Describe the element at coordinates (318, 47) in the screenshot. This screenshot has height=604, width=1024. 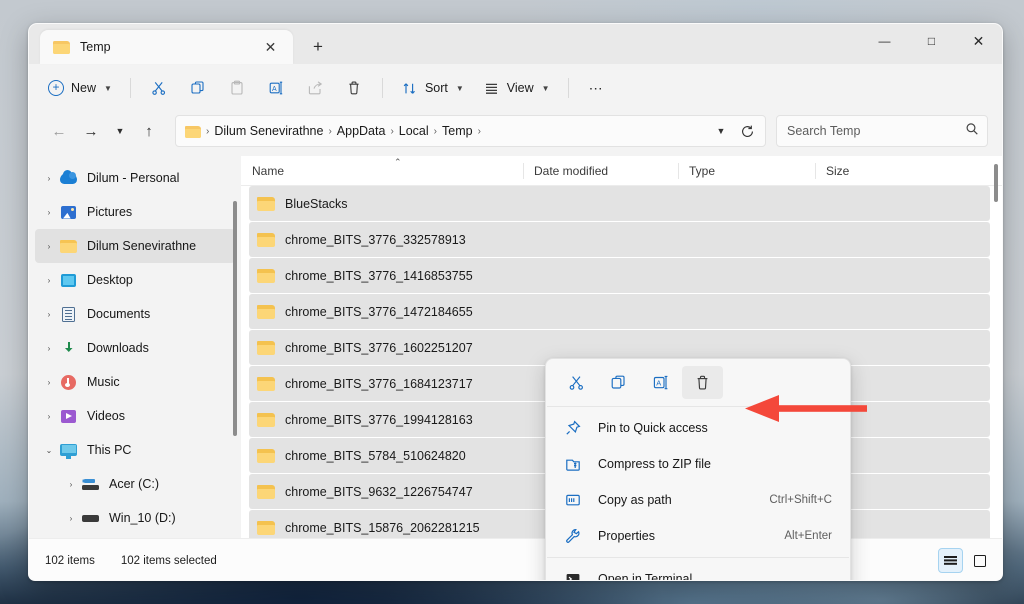
I see `new-tab-button: +` at that location.